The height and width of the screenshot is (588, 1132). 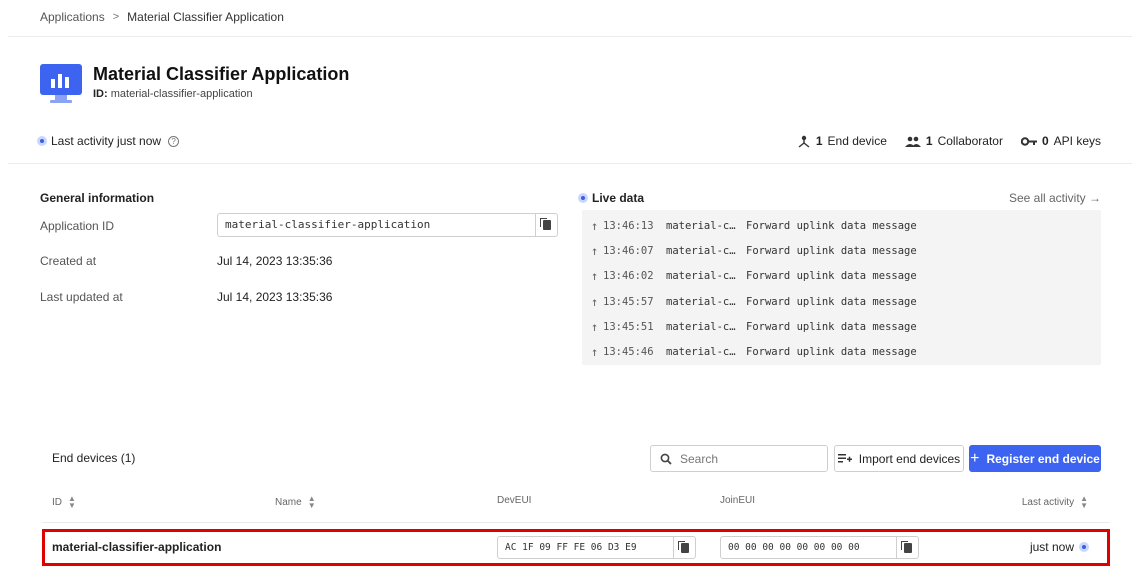 I want to click on column-header-joineui: JoinEUI, so click(x=737, y=500).